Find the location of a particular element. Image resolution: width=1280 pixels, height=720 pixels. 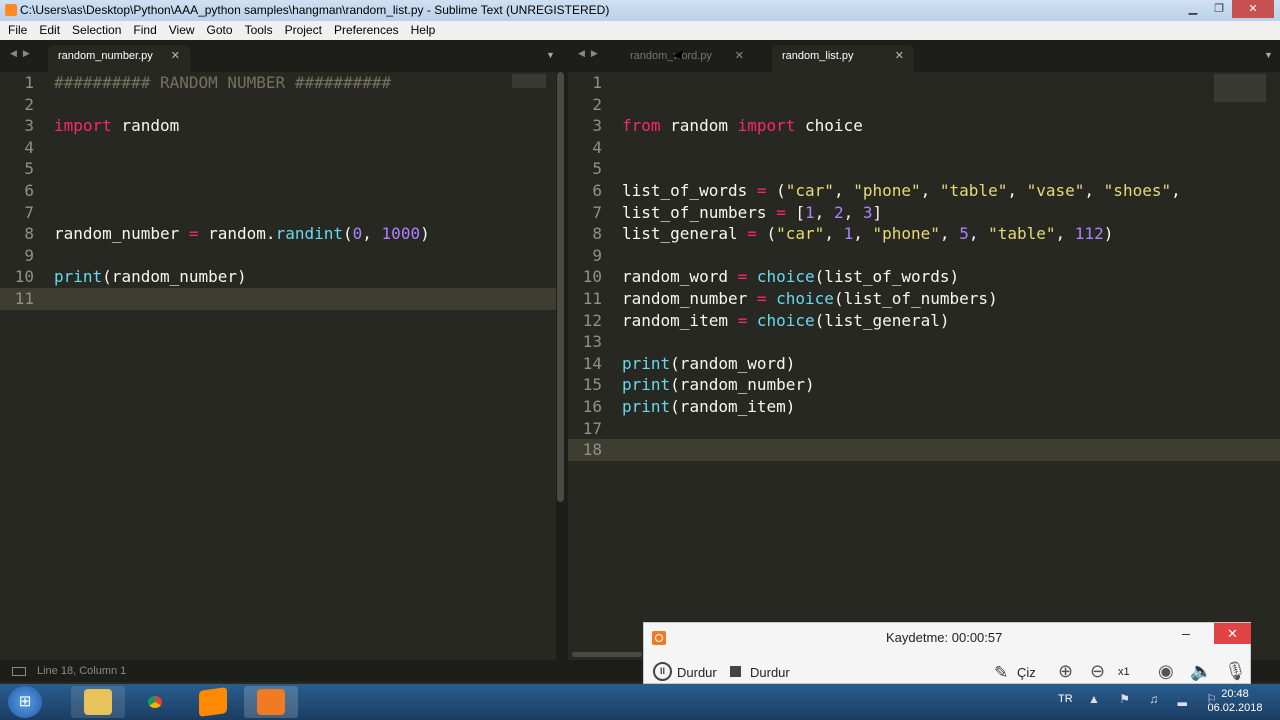

maximize-icon: ❐ is located at coordinates (1219, 9).